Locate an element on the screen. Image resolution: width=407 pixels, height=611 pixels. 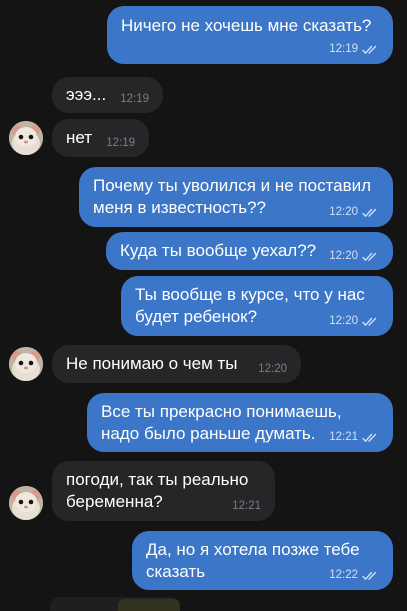
message-incoming: эээ... 12:19 is located at coordinates (107, 95).